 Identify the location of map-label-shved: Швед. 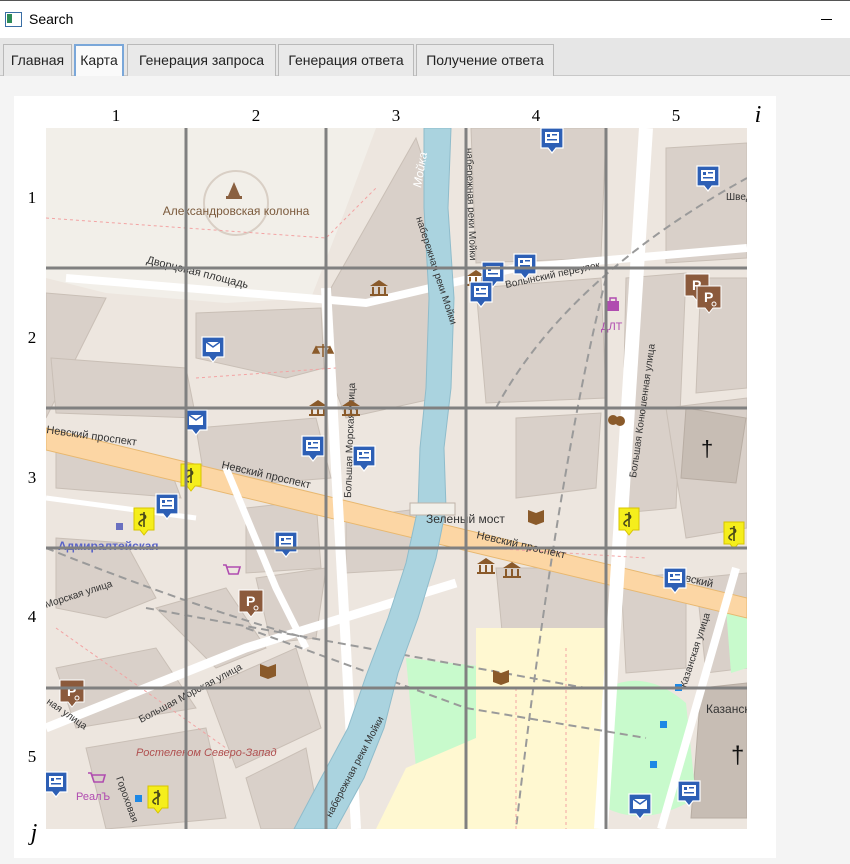
(736, 197).